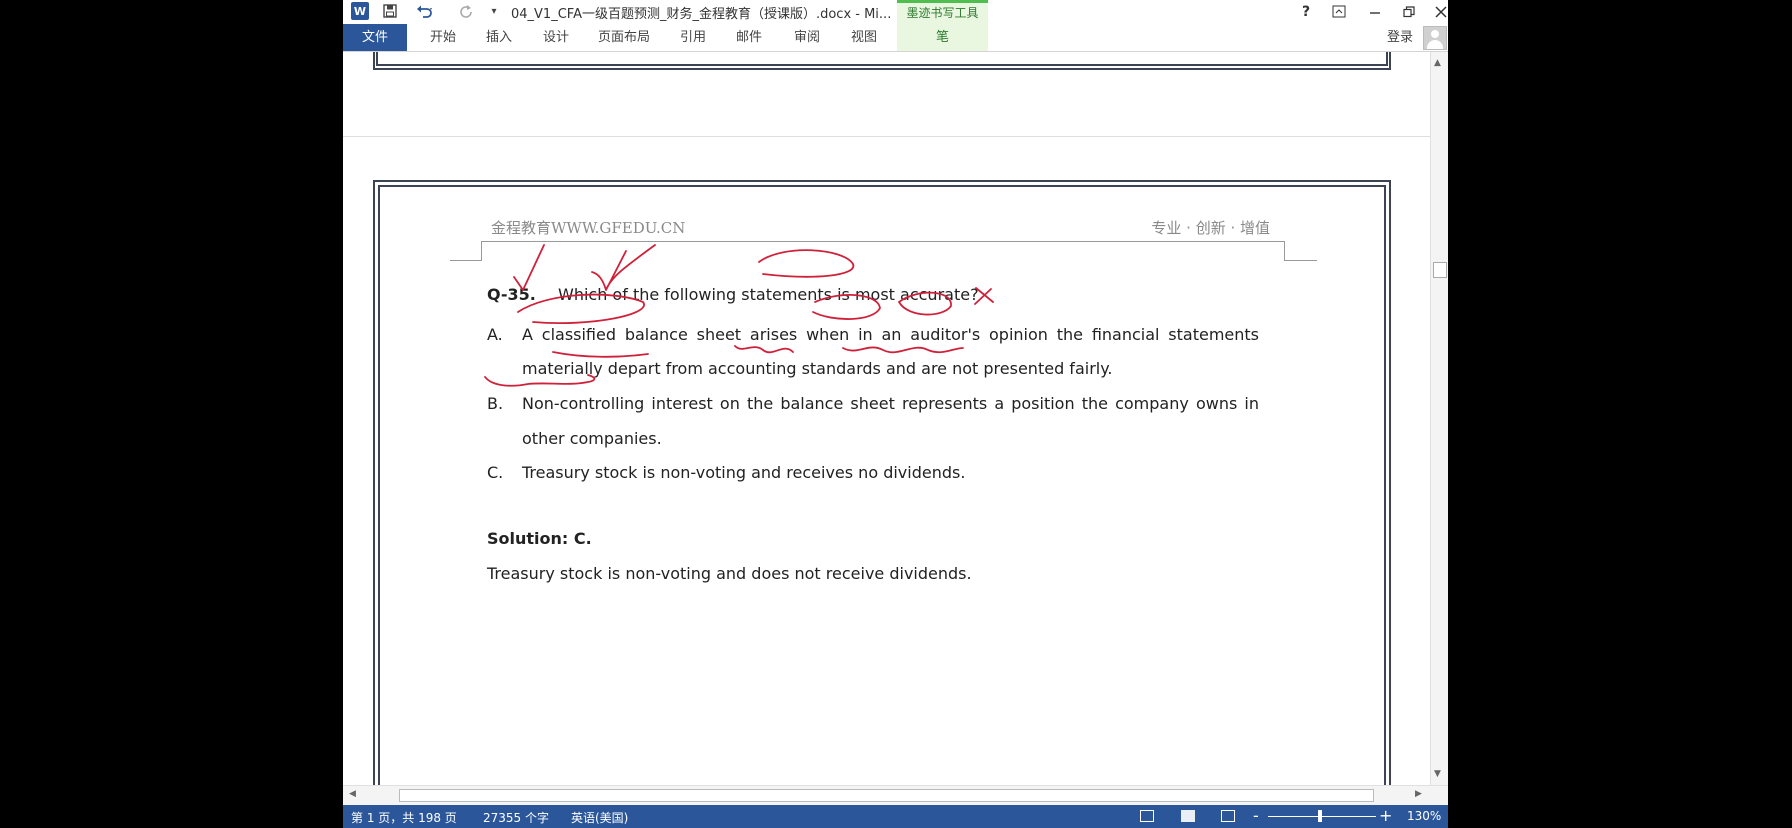 This screenshot has width=1792, height=828. I want to click on vertical-scrollbar: ▲ ▼, so click(1439, 418).